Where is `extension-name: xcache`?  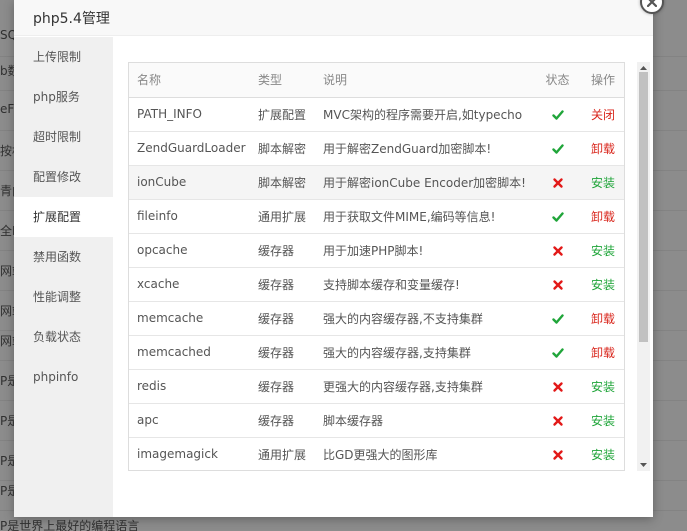
extension-name: xcache is located at coordinates (189, 284).